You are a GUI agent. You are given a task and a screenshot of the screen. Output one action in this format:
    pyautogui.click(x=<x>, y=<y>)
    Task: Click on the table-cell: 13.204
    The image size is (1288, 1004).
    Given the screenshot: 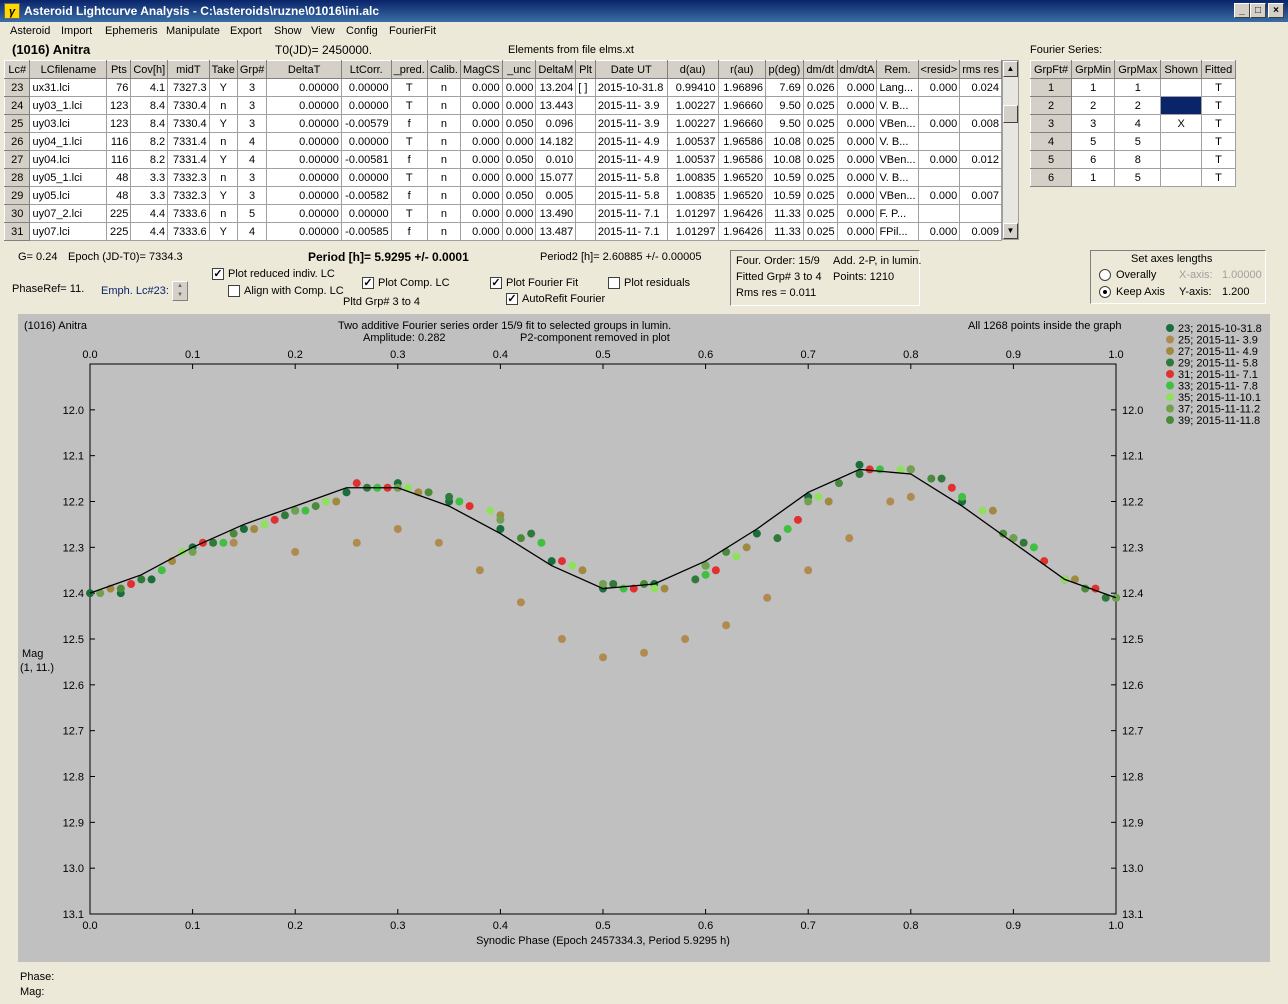 What is the action you would take?
    pyautogui.click(x=556, y=87)
    